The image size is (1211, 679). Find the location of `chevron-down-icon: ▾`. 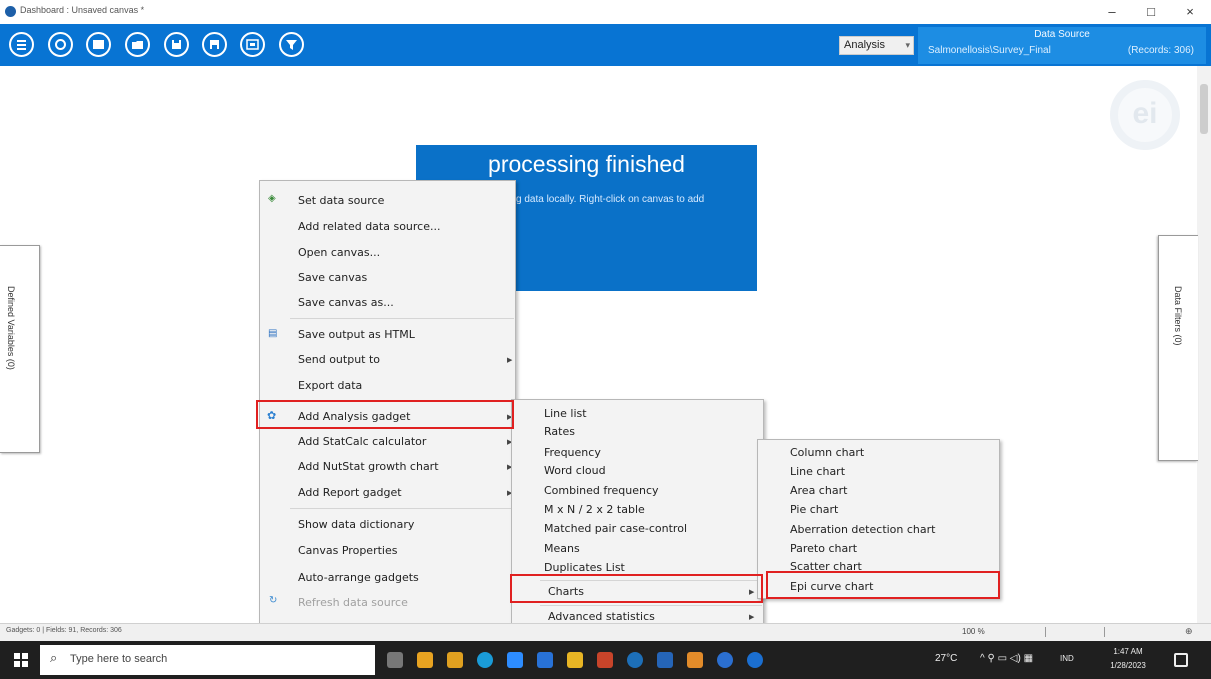

chevron-down-icon: ▾ is located at coordinates (907, 45).